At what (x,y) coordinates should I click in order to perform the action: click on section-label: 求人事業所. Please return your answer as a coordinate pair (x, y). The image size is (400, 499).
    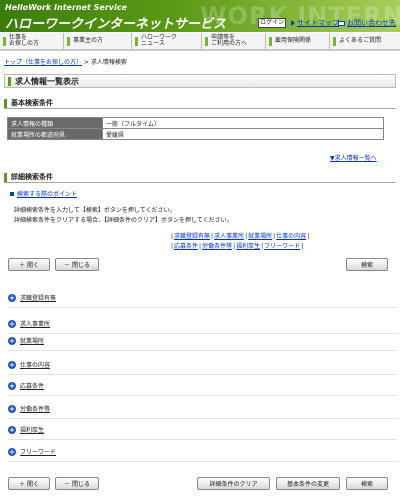
    Looking at the image, I should click on (35, 323).